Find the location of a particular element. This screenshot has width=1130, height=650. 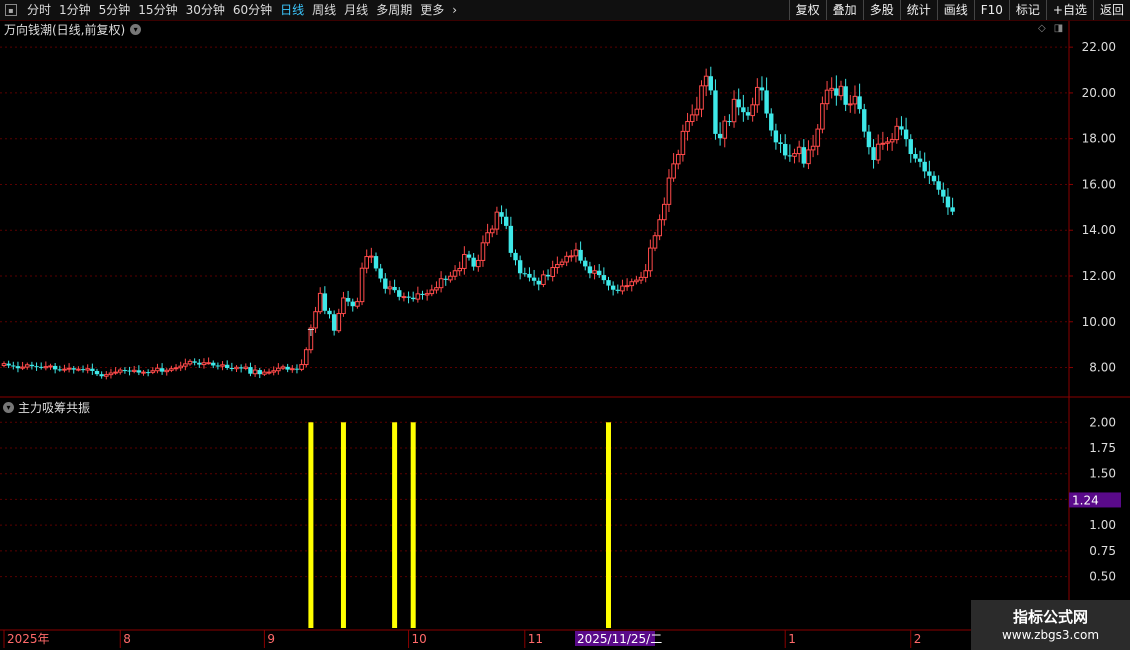

time-axis-label: 2 is located at coordinates (918, 639).